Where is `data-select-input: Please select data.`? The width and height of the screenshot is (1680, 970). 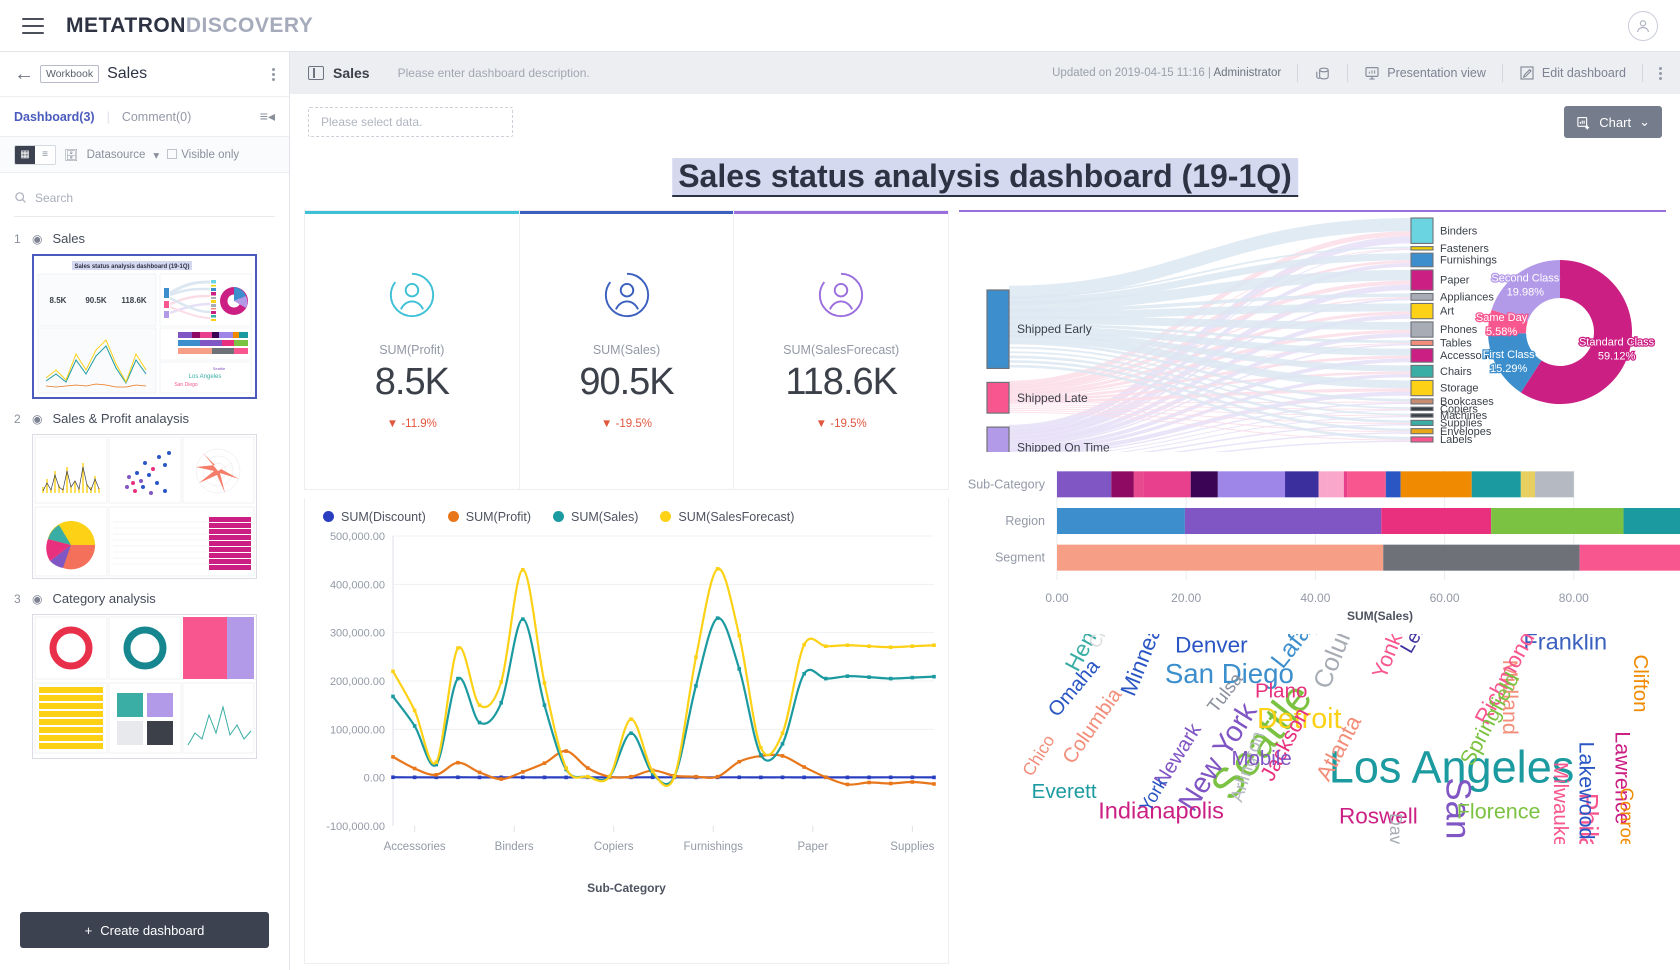
data-select-input: Please select data. is located at coordinates (410, 122).